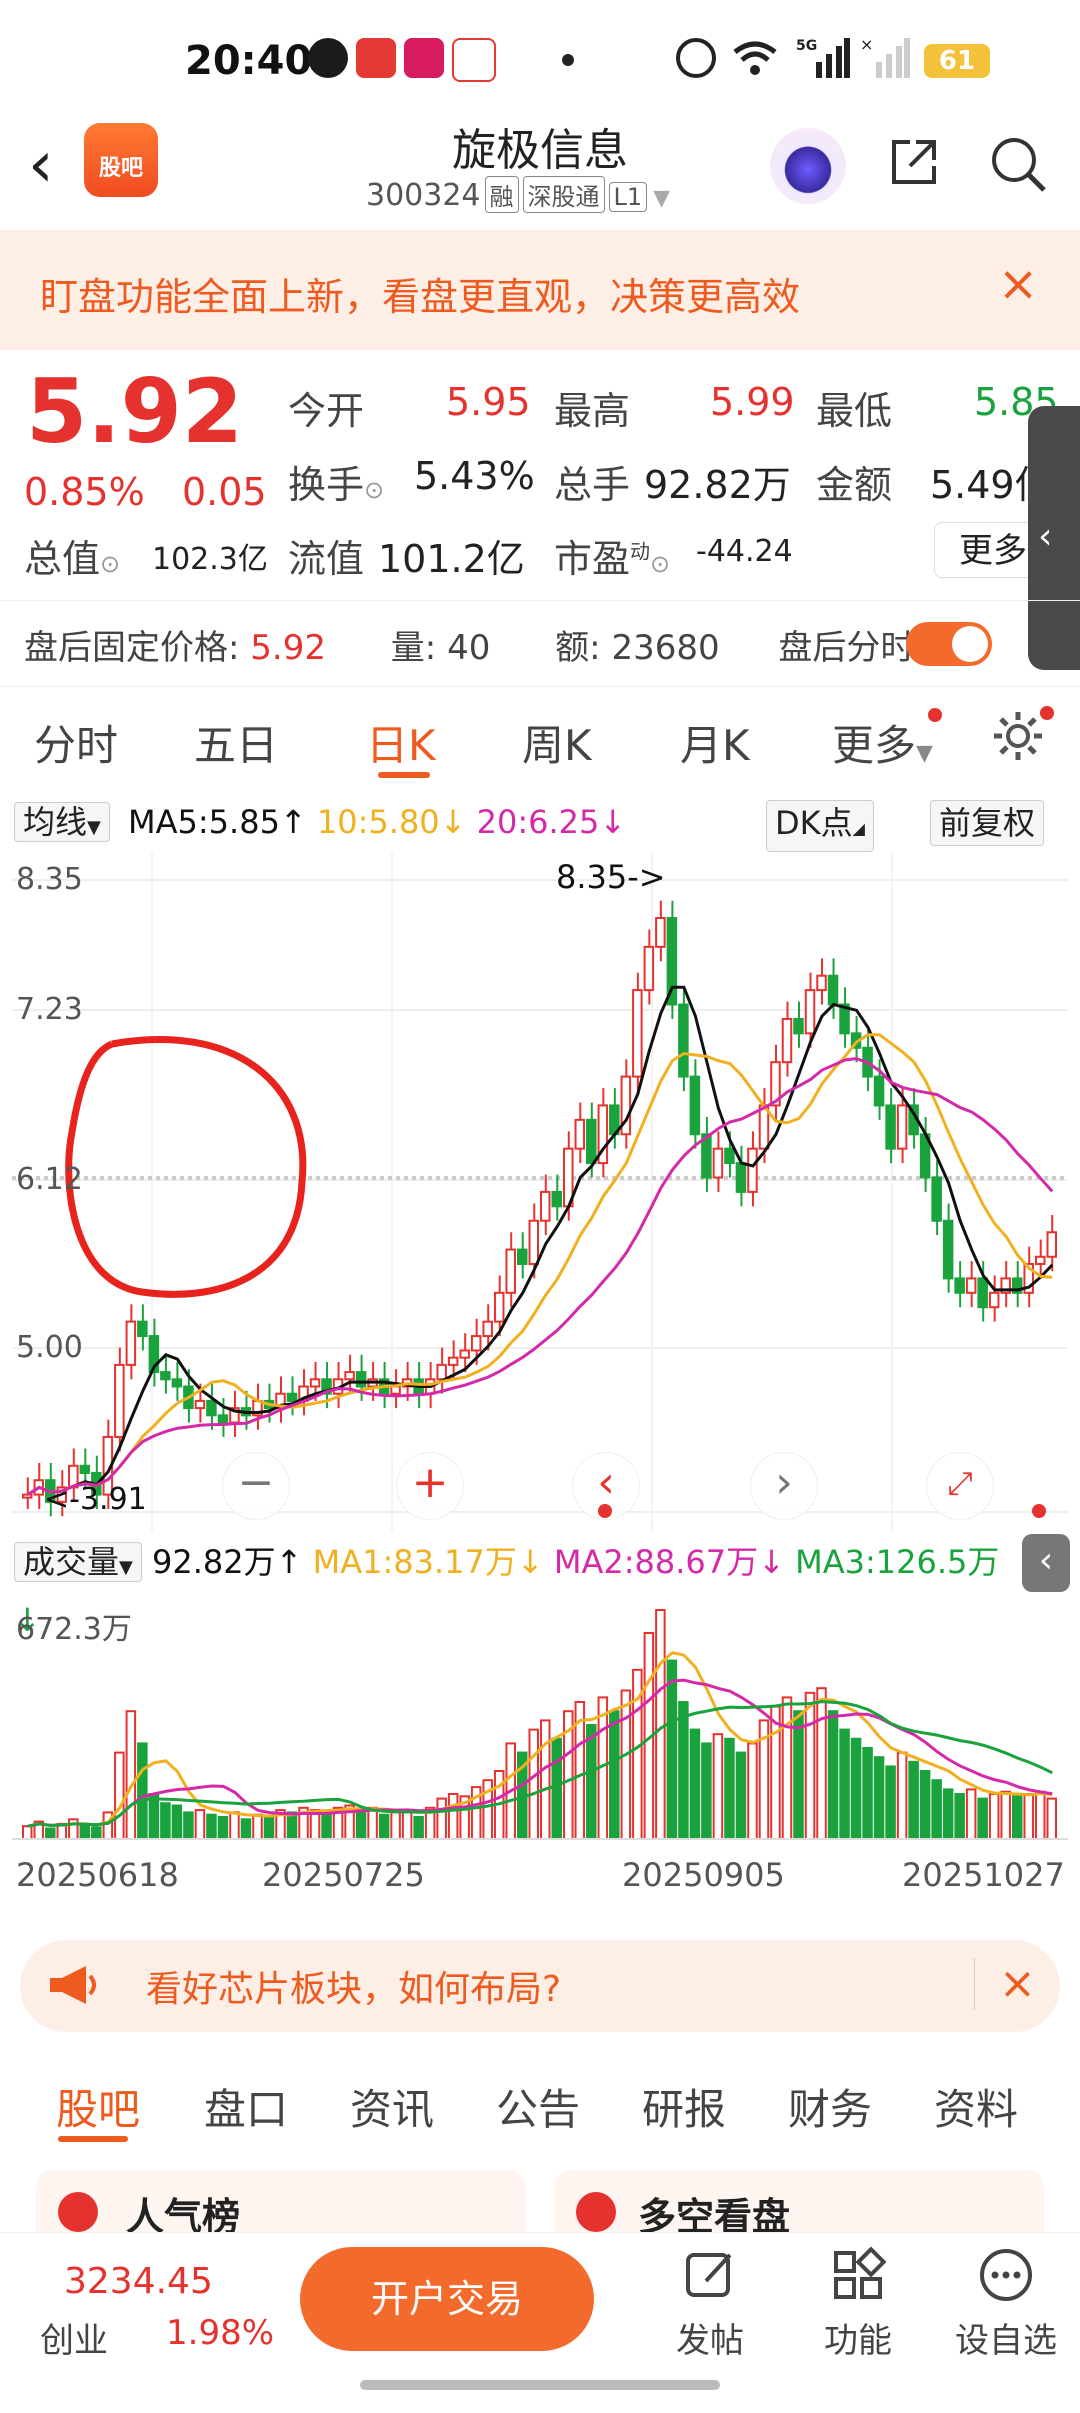 The height and width of the screenshot is (2413, 1080). Describe the element at coordinates (354, 1989) in the screenshot. I see `promo-text: 看好芯片板块，如何布局?` at that location.